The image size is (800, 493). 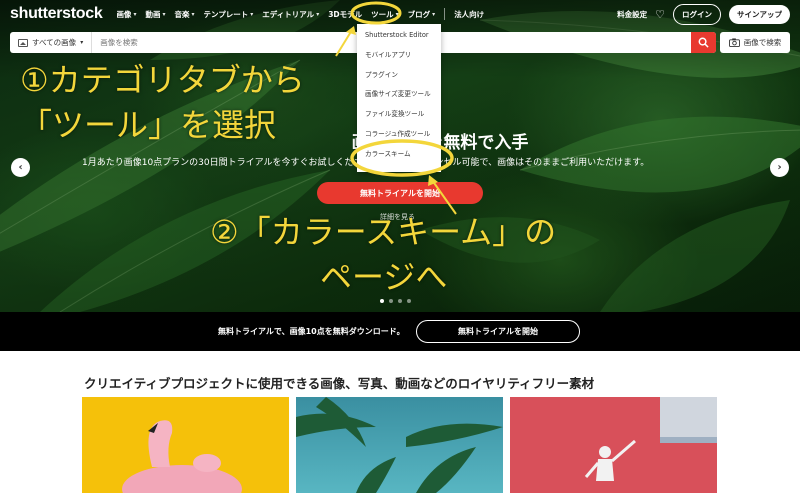 What do you see at coordinates (403, 159) in the screenshot?
I see `menu-item-color-scheme: カラースキーム` at bounding box center [403, 159].